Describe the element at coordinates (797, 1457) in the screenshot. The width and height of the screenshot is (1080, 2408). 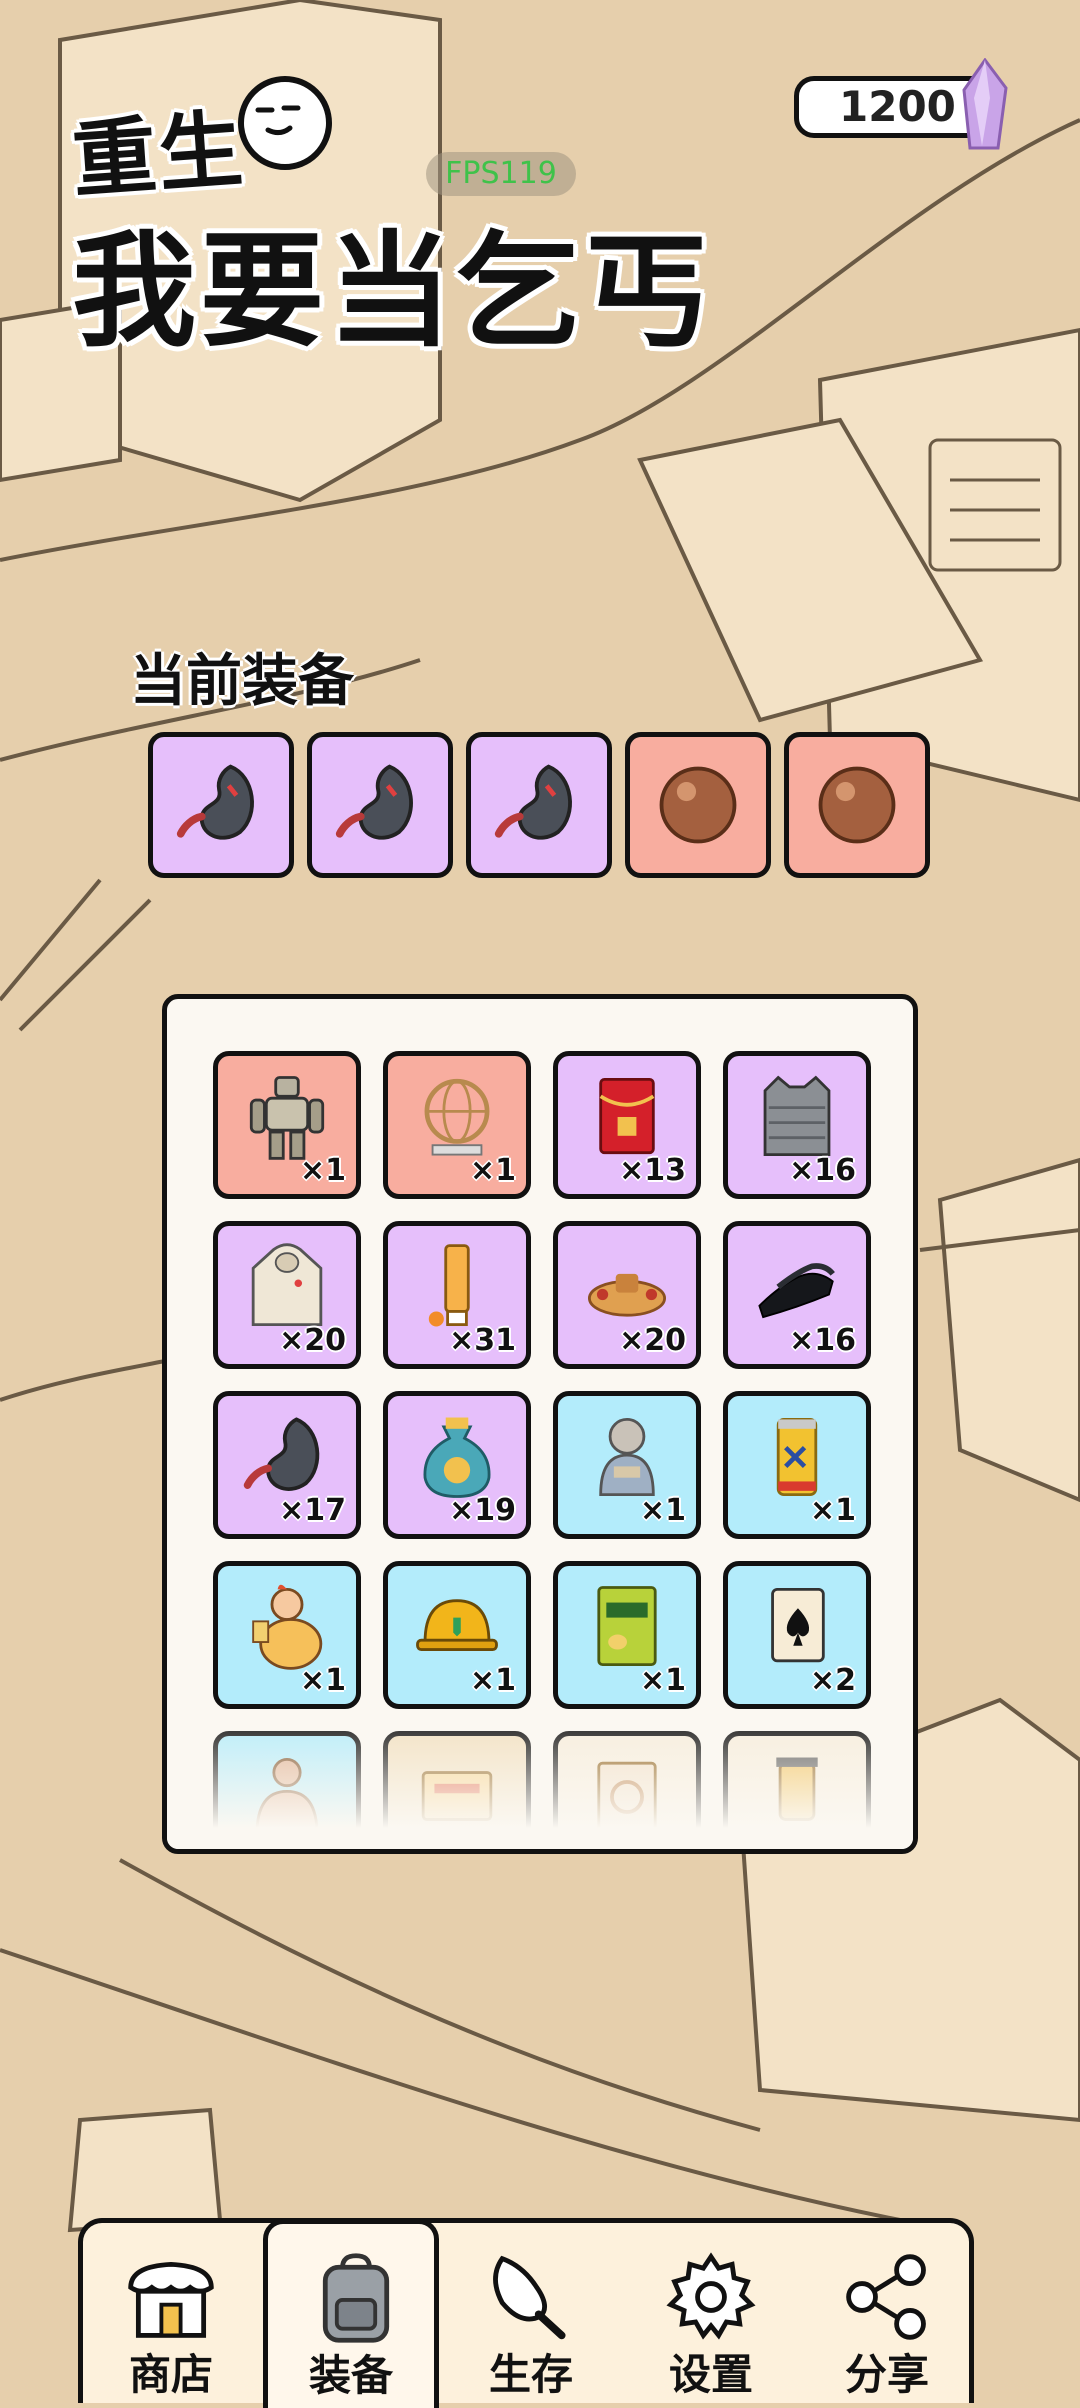
I see `energy-drink-can-icon` at that location.